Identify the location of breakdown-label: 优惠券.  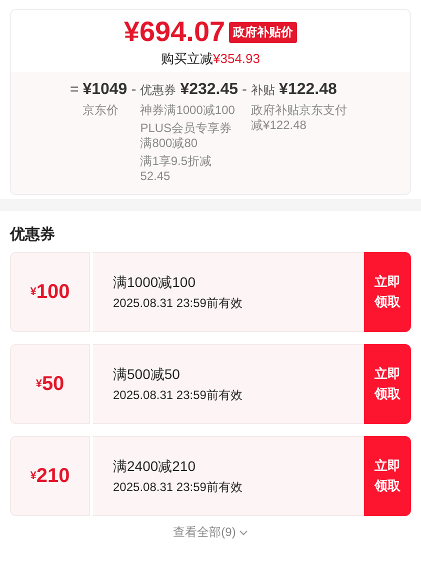
(158, 90).